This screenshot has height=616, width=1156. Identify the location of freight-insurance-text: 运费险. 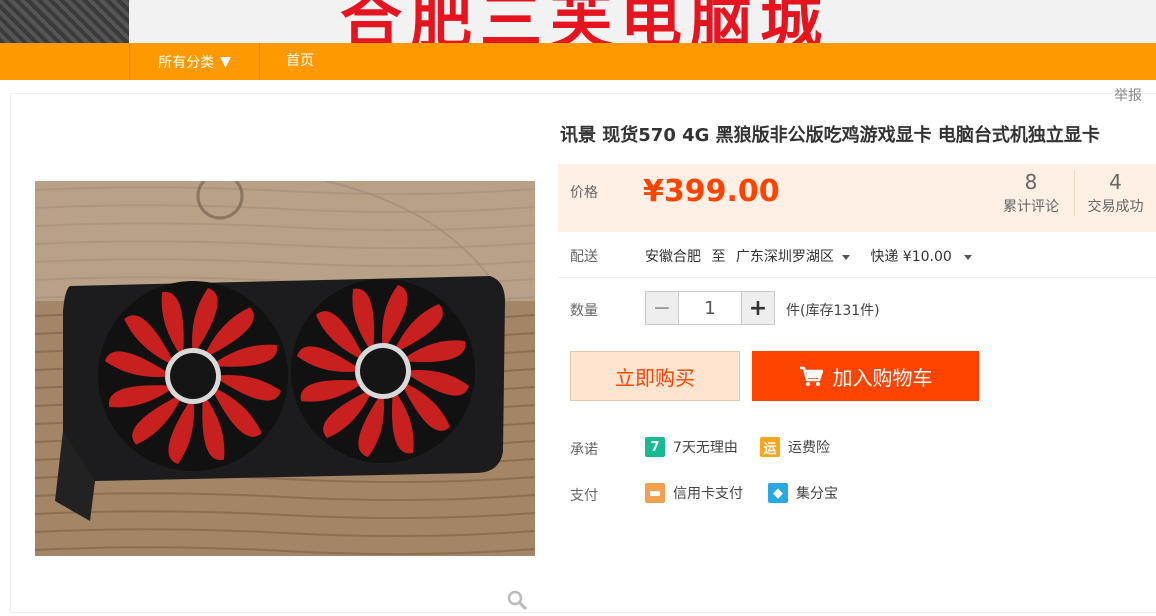
(809, 448).